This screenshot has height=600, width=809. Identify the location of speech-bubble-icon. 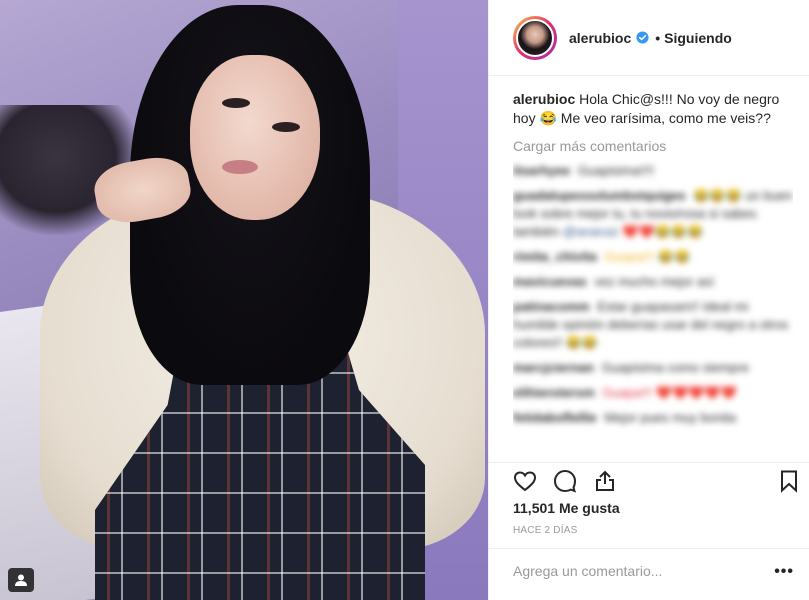
(565, 481).